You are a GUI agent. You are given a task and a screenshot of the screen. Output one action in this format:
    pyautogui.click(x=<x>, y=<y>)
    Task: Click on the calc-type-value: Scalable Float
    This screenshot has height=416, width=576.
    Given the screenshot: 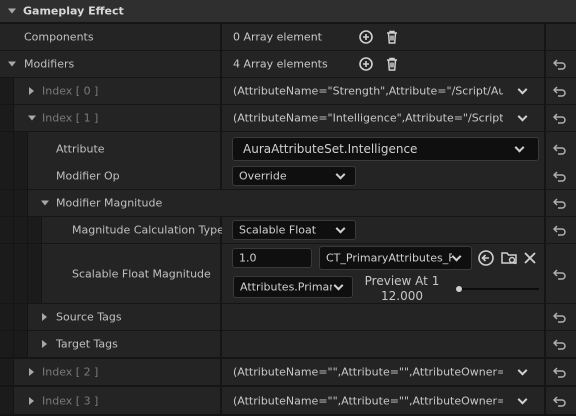 What is the action you would take?
    pyautogui.click(x=278, y=230)
    